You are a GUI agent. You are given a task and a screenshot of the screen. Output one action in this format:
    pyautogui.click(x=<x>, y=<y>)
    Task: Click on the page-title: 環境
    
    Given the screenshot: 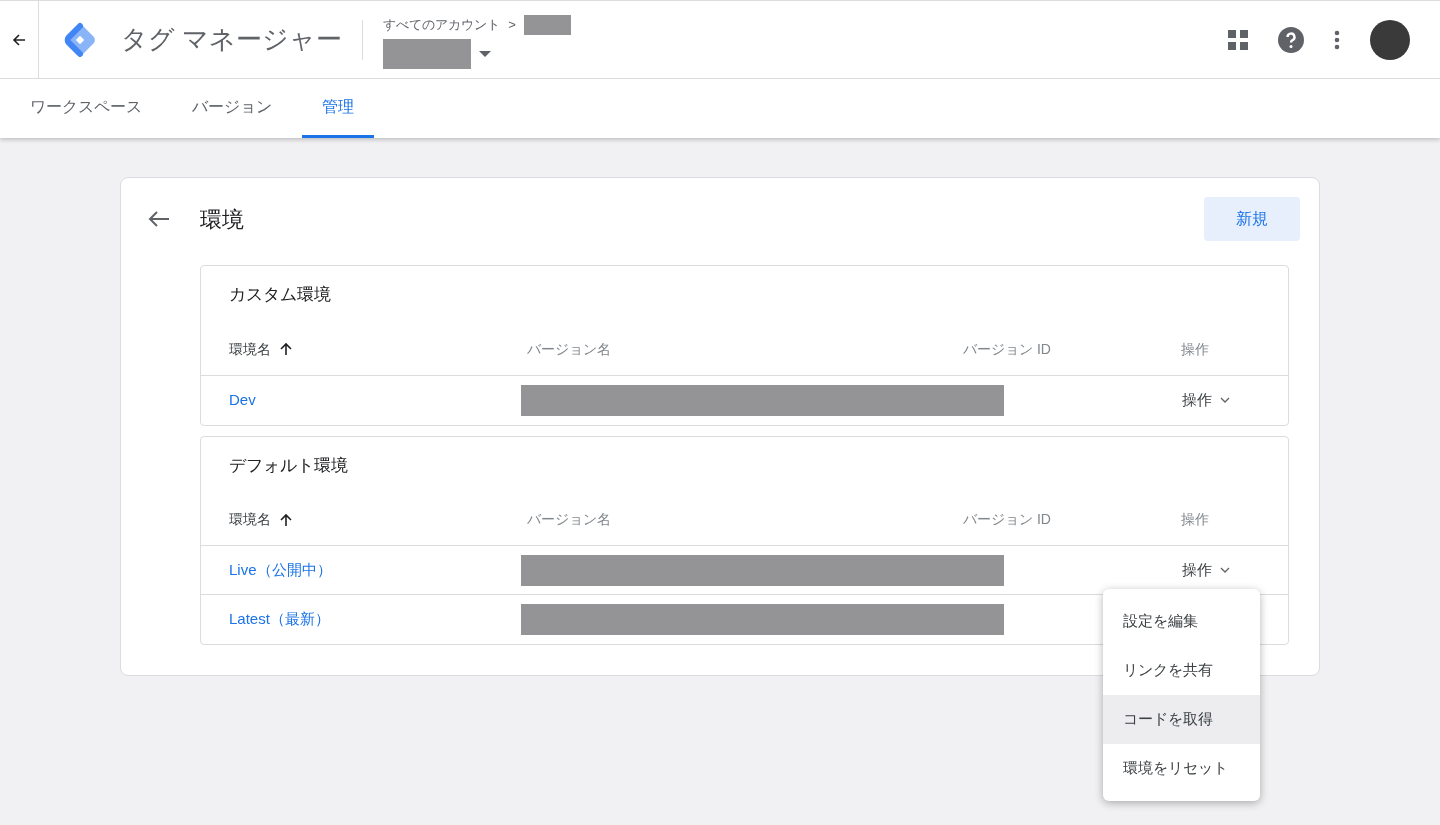 What is the action you would take?
    pyautogui.click(x=222, y=219)
    